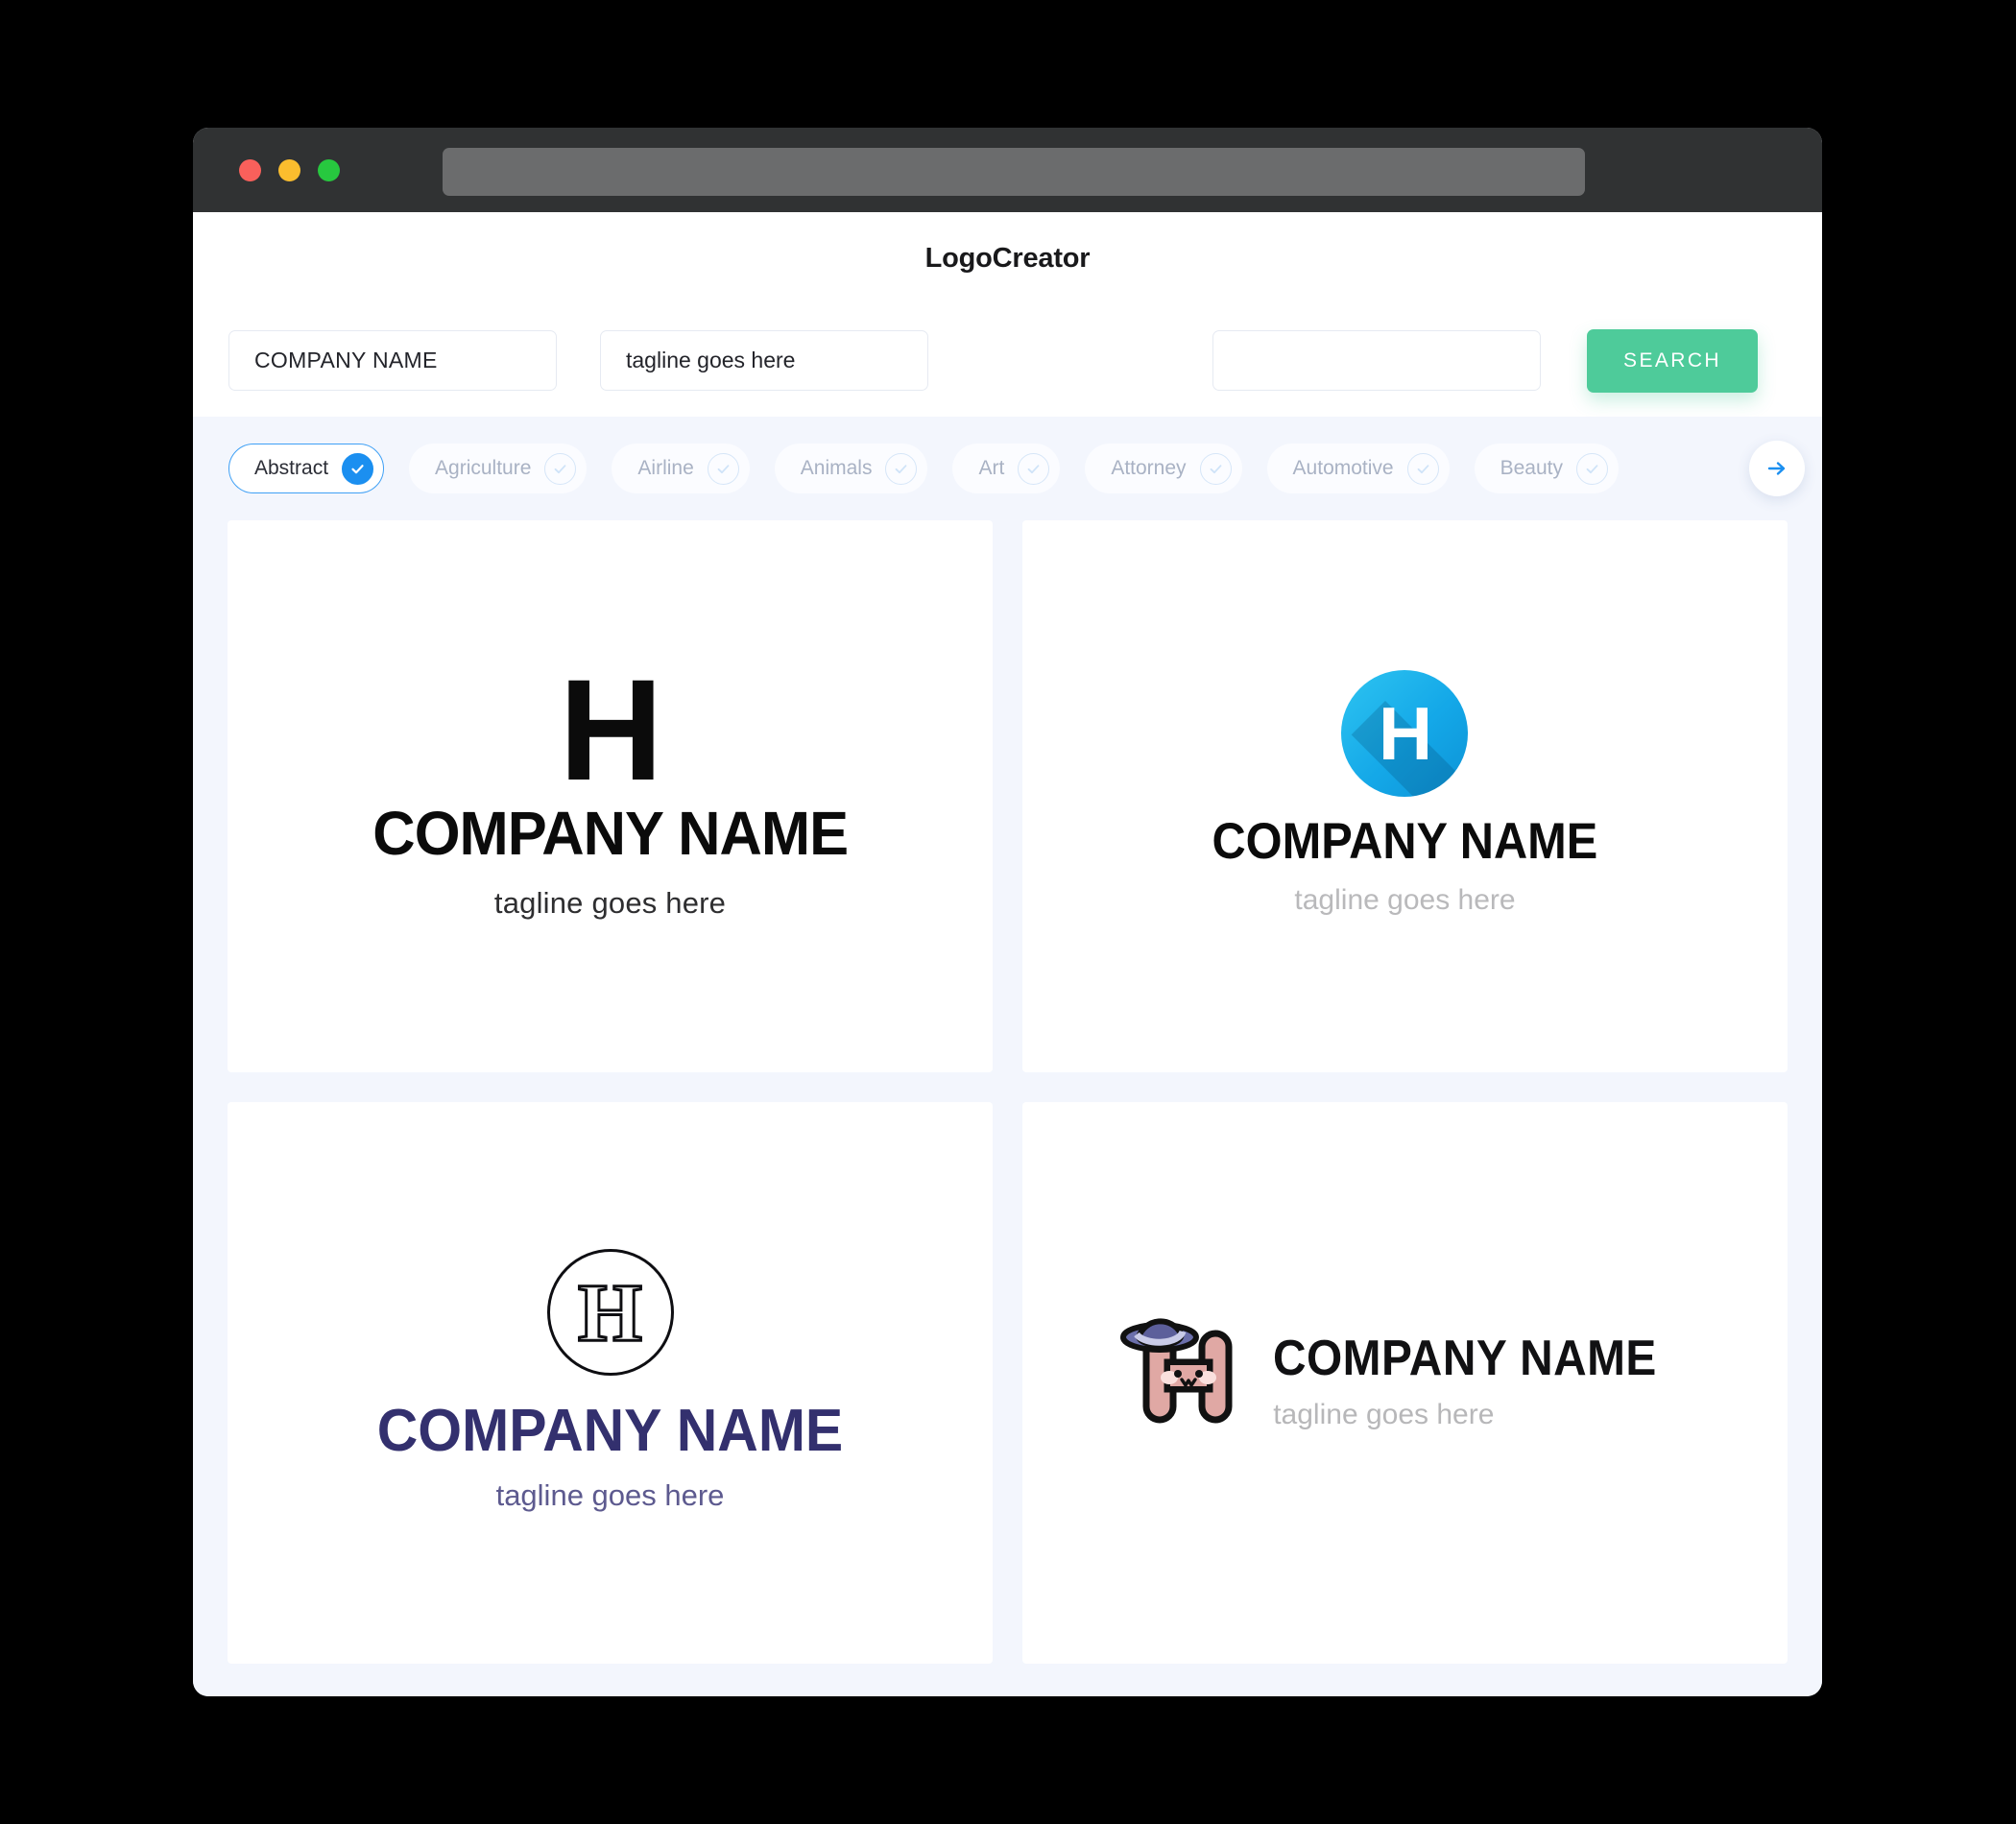  I want to click on circle-outline-icon: H, so click(610, 1312).